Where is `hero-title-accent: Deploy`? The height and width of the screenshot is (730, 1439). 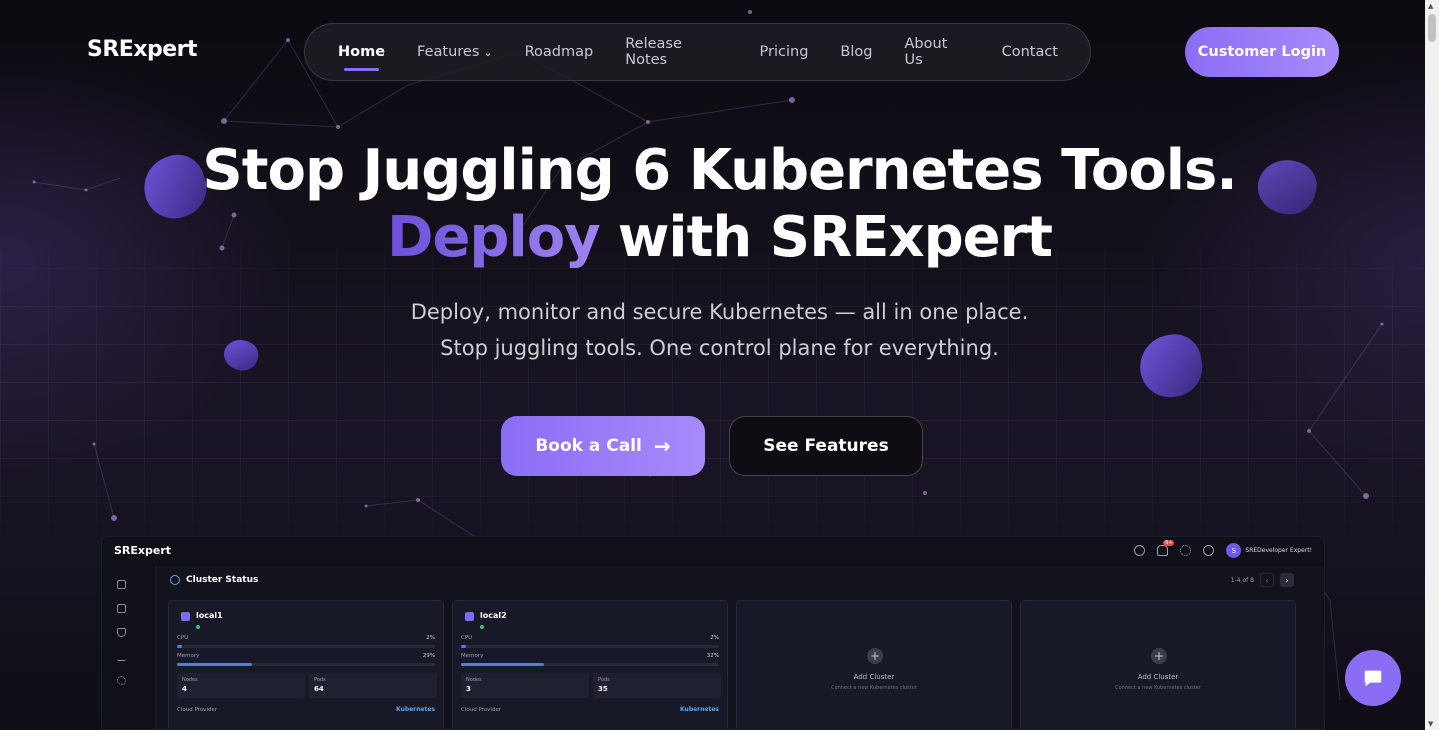 hero-title-accent: Deploy is located at coordinates (493, 237).